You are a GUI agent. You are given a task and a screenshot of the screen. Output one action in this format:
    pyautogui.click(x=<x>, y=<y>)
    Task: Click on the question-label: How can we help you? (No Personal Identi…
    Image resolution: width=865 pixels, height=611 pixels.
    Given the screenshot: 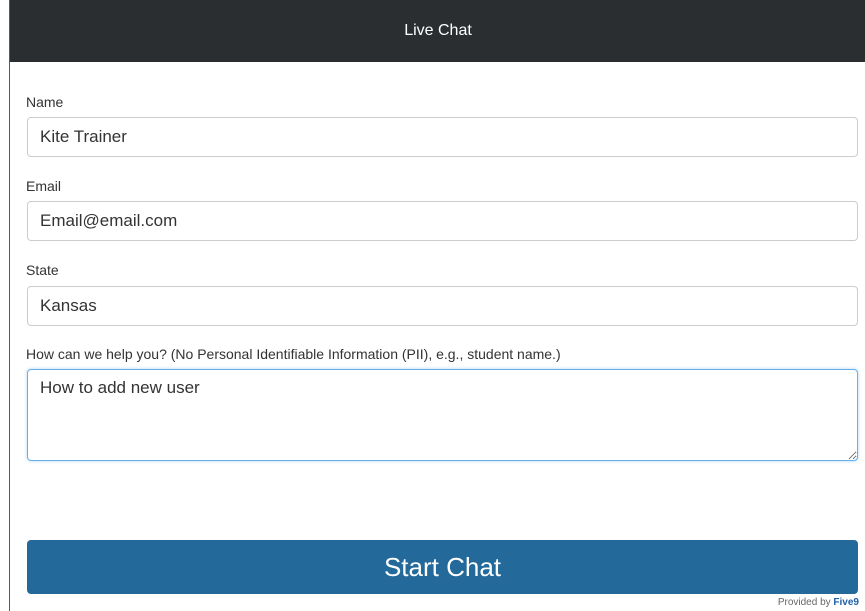 What is the action you would take?
    pyautogui.click(x=293, y=354)
    